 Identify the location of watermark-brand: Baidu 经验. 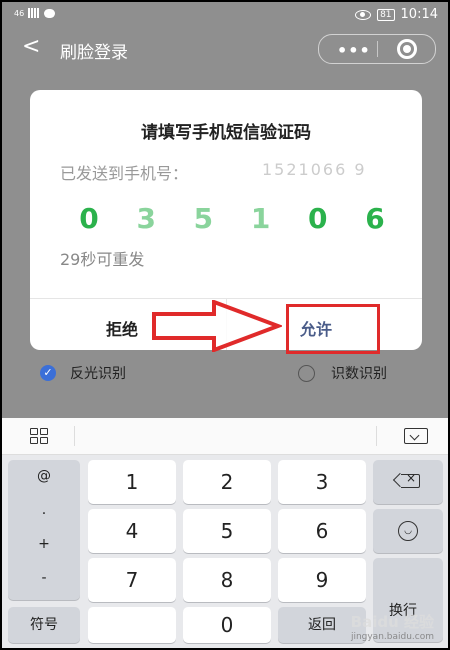
(392, 622).